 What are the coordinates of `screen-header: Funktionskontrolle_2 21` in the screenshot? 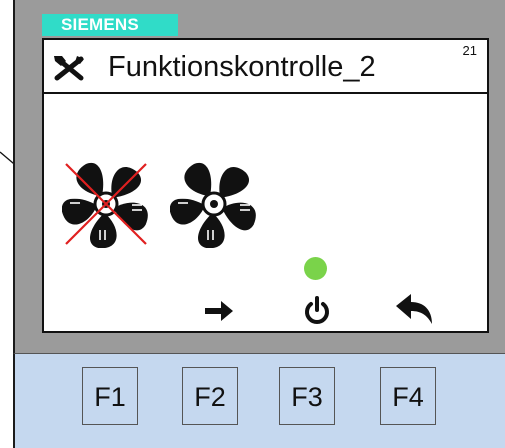 It's located at (265, 67).